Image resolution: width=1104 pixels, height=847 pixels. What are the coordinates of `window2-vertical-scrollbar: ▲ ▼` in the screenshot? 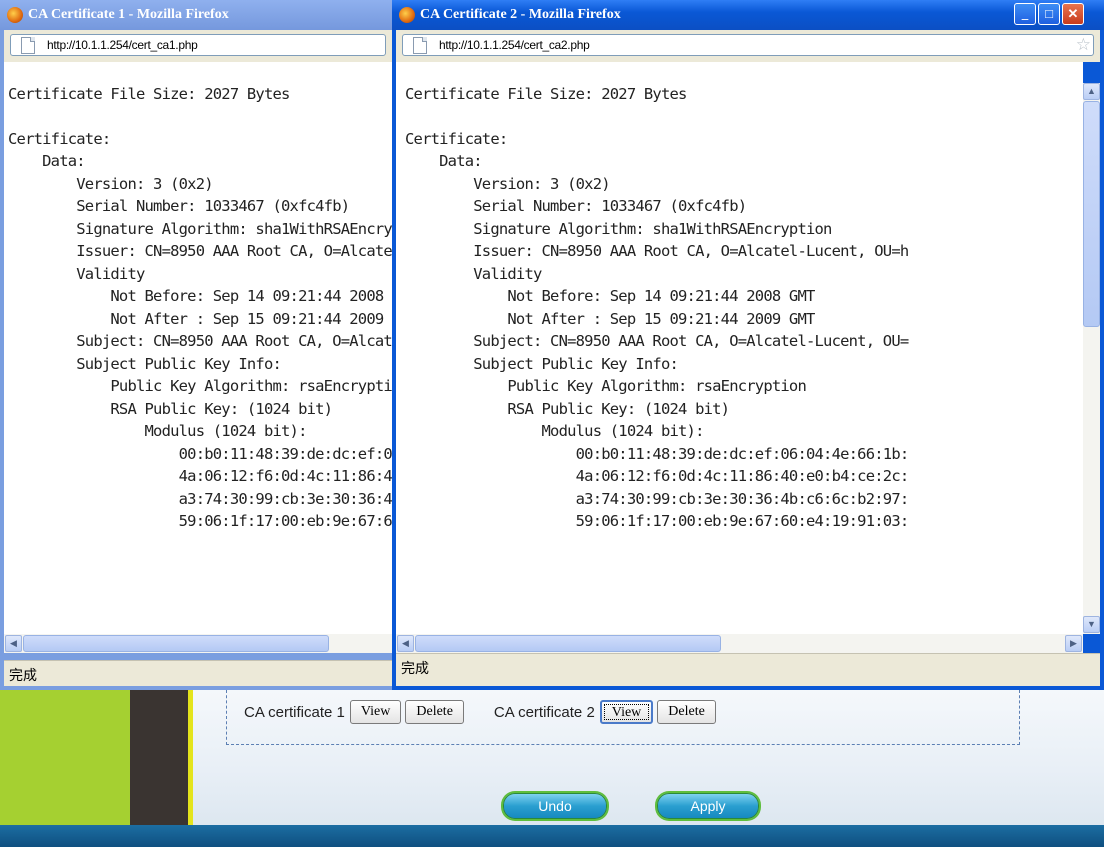 It's located at (1091, 358).